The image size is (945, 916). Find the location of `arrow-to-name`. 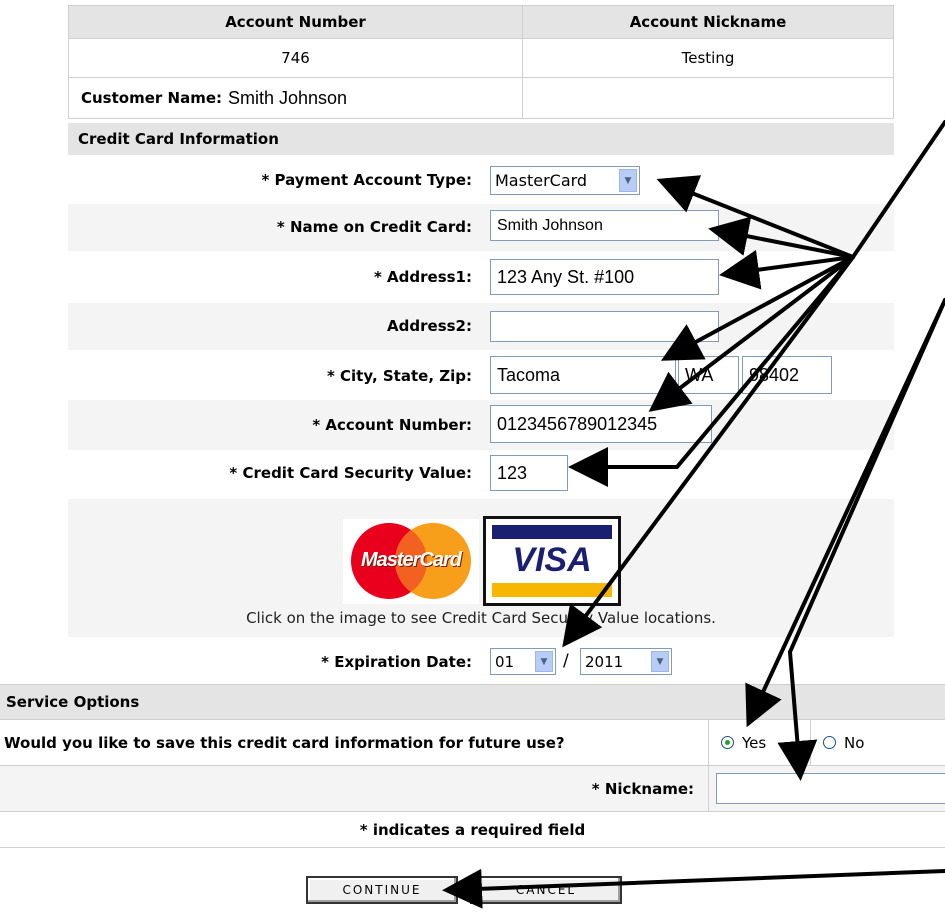

arrow-to-name is located at coordinates (781, 237).